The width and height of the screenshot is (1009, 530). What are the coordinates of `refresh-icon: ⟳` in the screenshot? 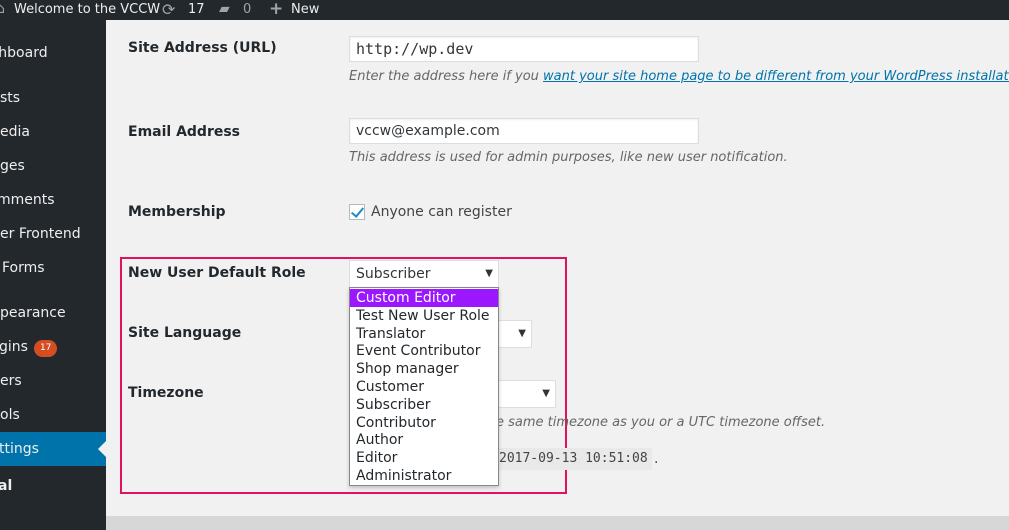 It's located at (168, 10).